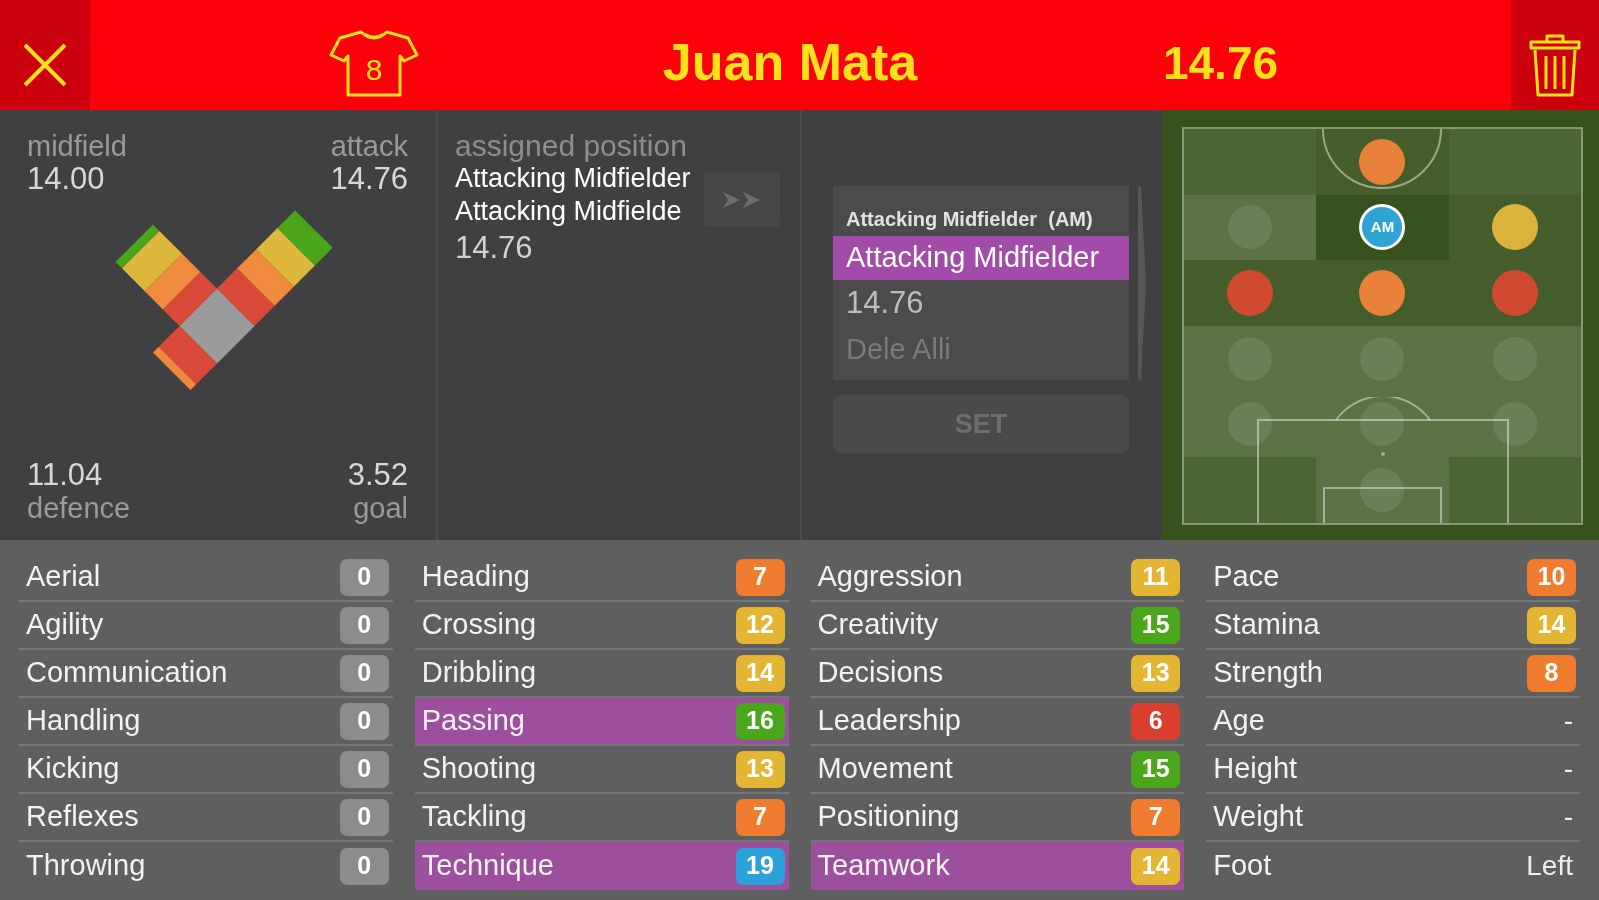 The image size is (1599, 900). What do you see at coordinates (479, 769) in the screenshot?
I see `attribute-name: Shooting` at bounding box center [479, 769].